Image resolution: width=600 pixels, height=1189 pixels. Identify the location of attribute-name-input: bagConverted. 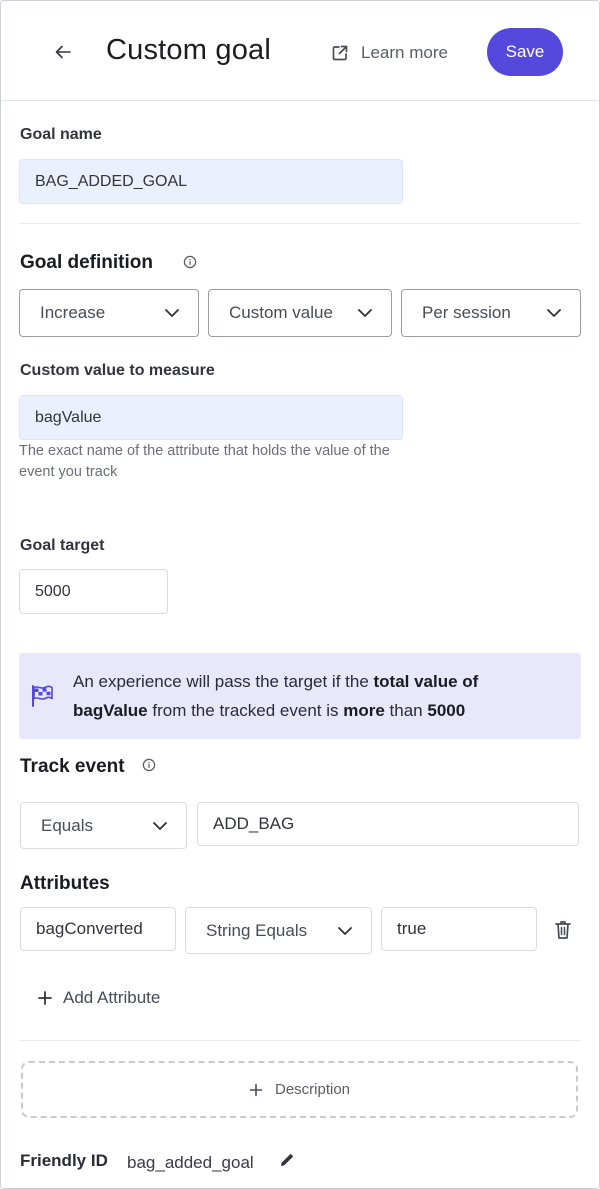
(98, 929).